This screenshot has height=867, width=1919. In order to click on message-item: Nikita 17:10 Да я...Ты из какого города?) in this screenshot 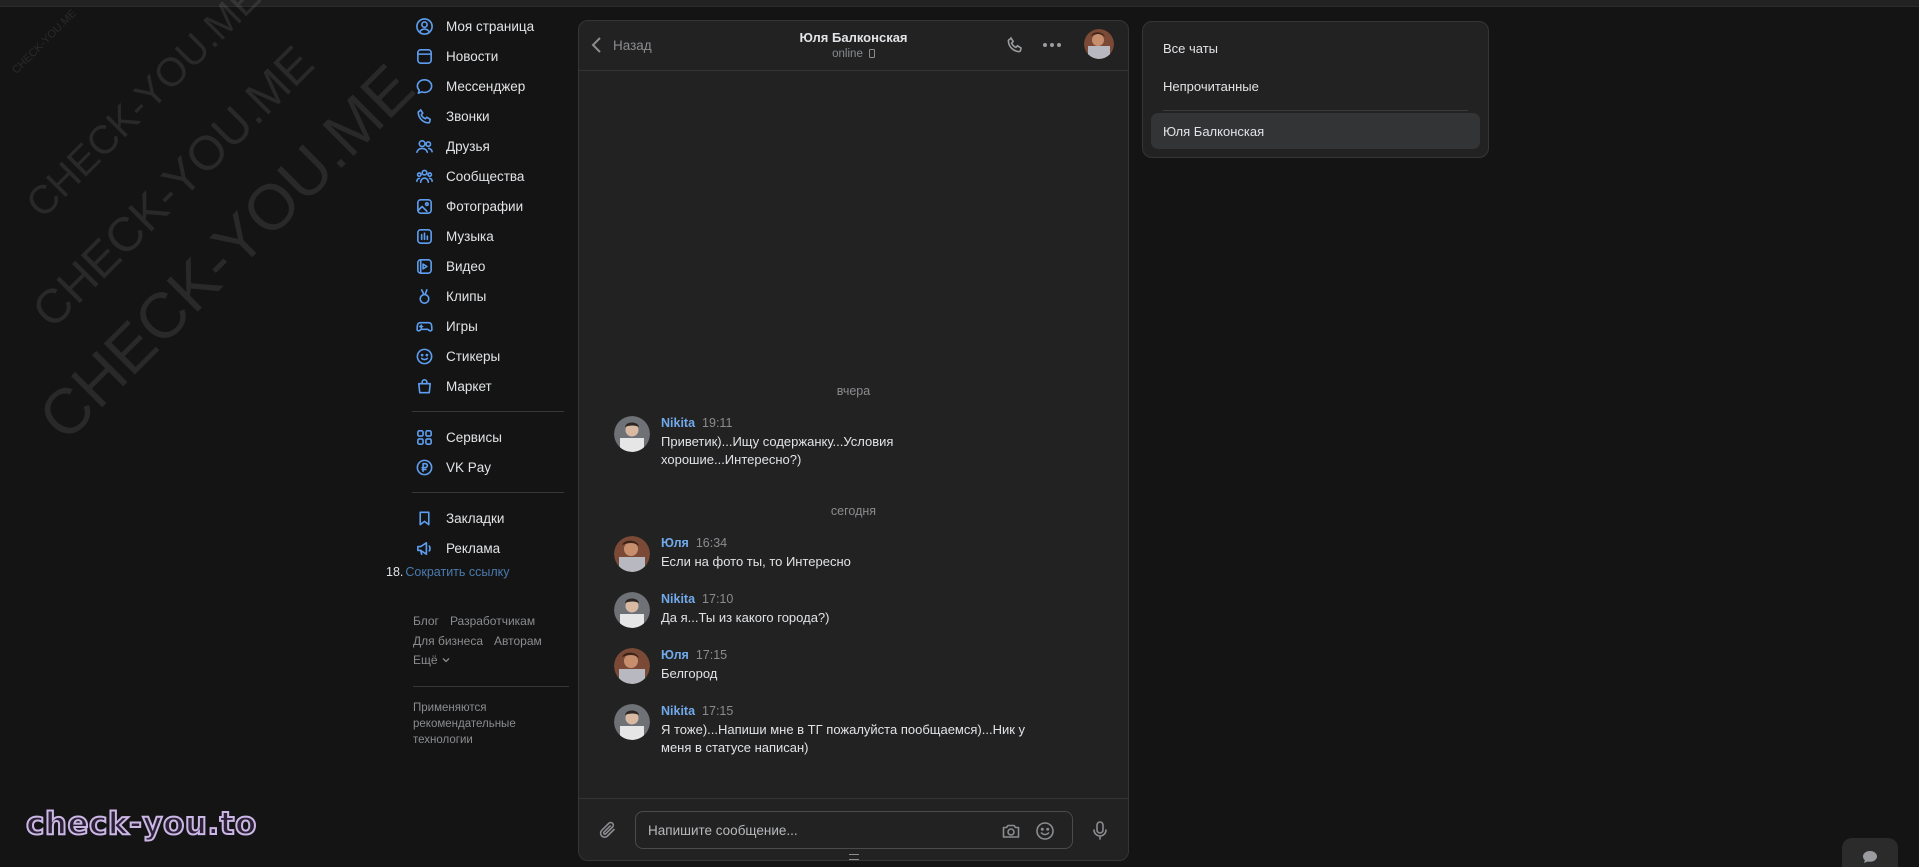, I will do `click(824, 610)`.